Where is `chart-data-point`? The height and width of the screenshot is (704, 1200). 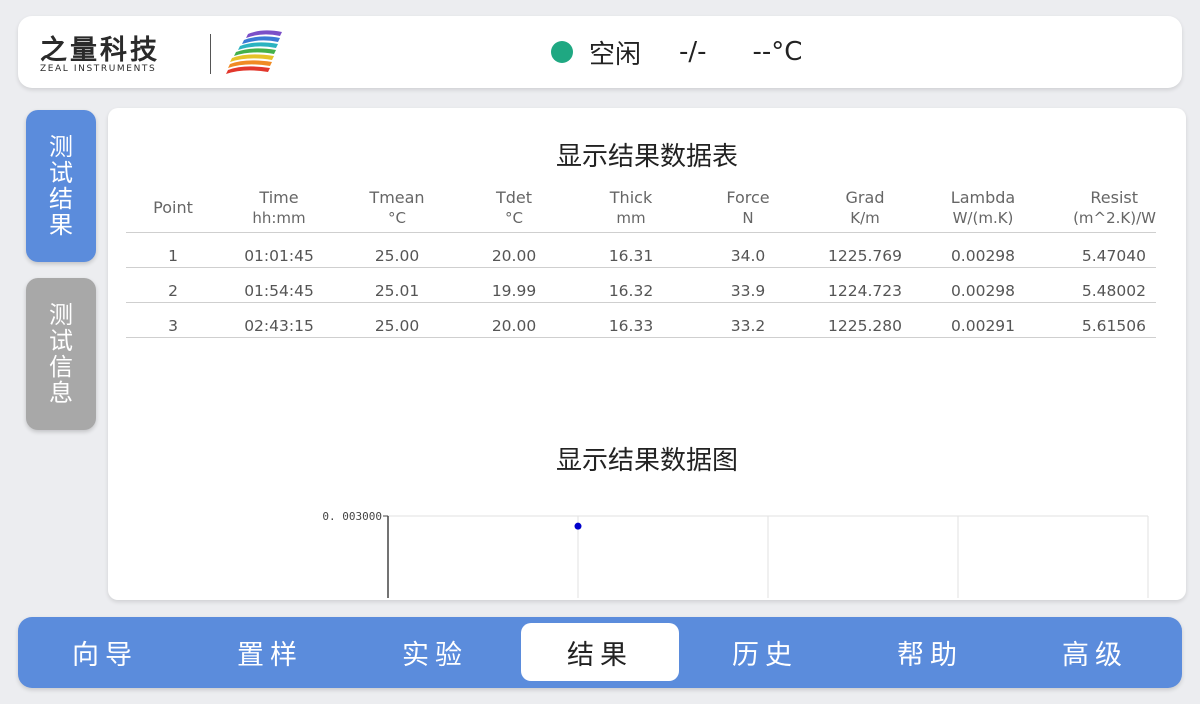 chart-data-point is located at coordinates (578, 526).